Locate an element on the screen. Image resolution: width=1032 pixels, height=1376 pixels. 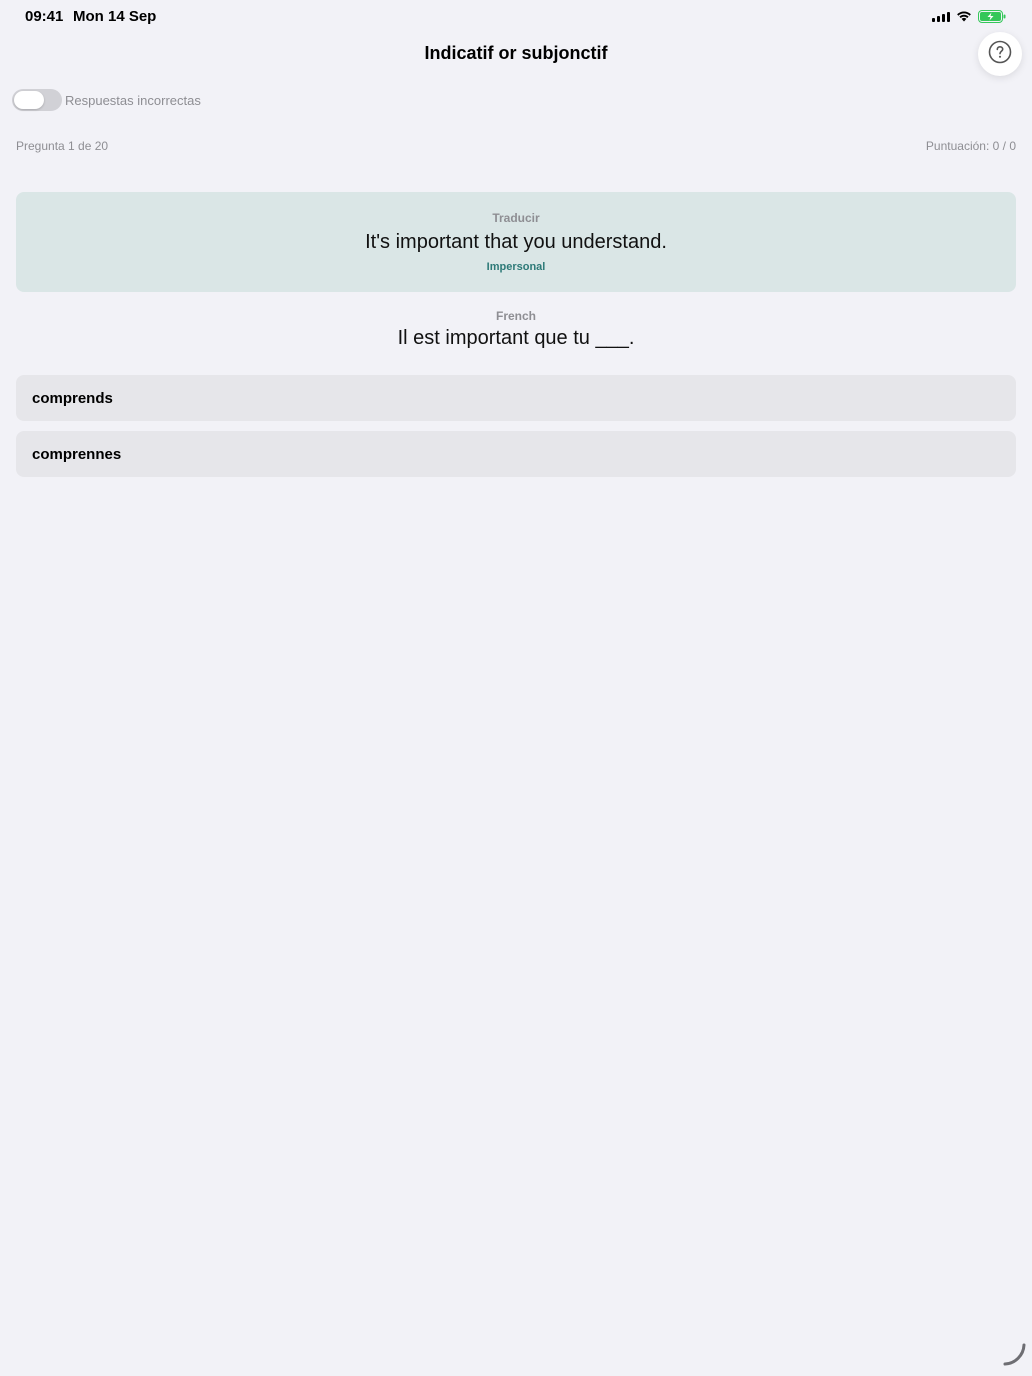
prompt-sentence: Il est important que tu ___. is located at coordinates (516, 338).